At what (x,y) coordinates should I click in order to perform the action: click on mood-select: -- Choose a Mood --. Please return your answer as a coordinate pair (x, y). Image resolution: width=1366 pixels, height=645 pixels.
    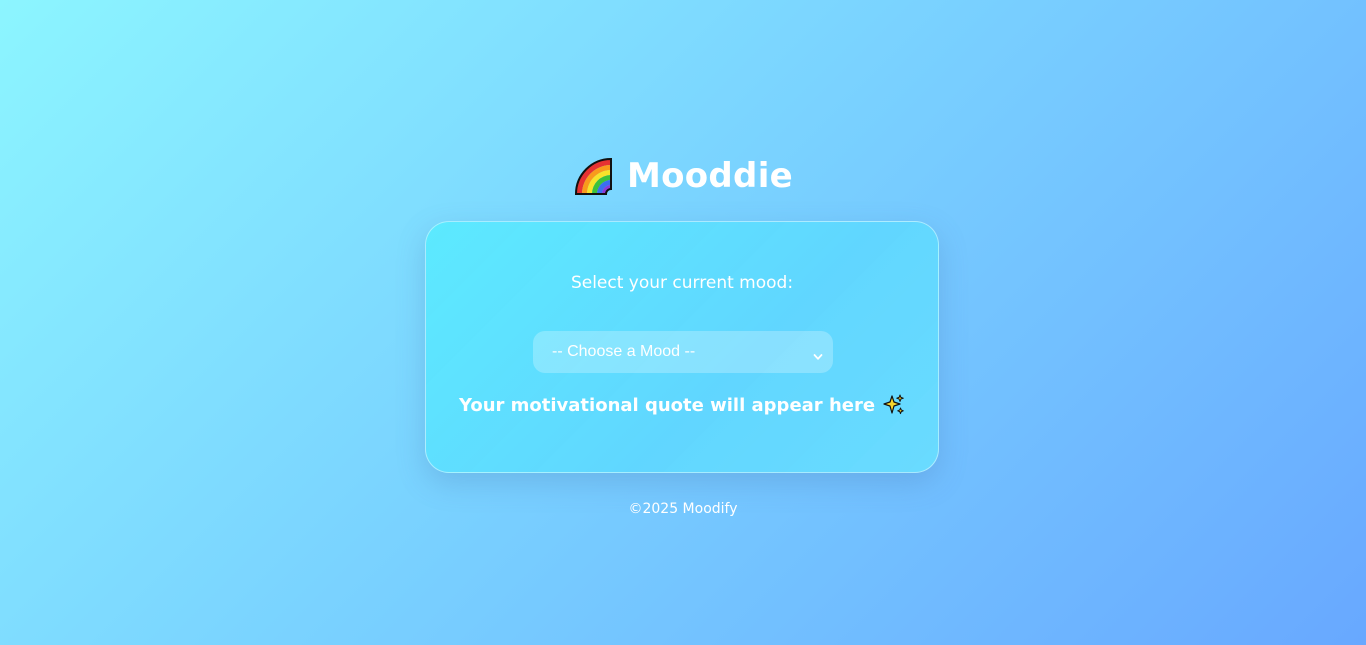
    Looking at the image, I should click on (683, 352).